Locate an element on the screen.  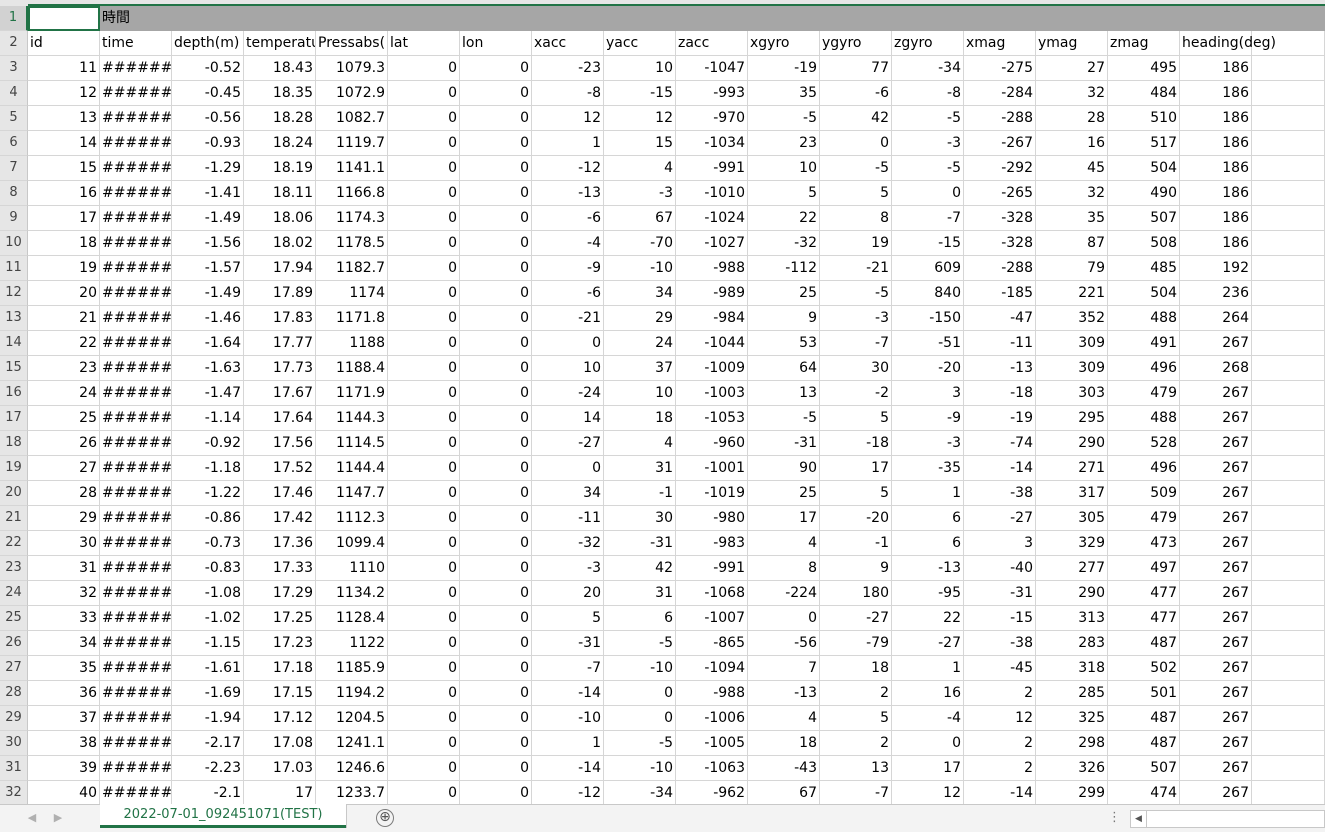
cell: -1.14 is located at coordinates (208, 418).